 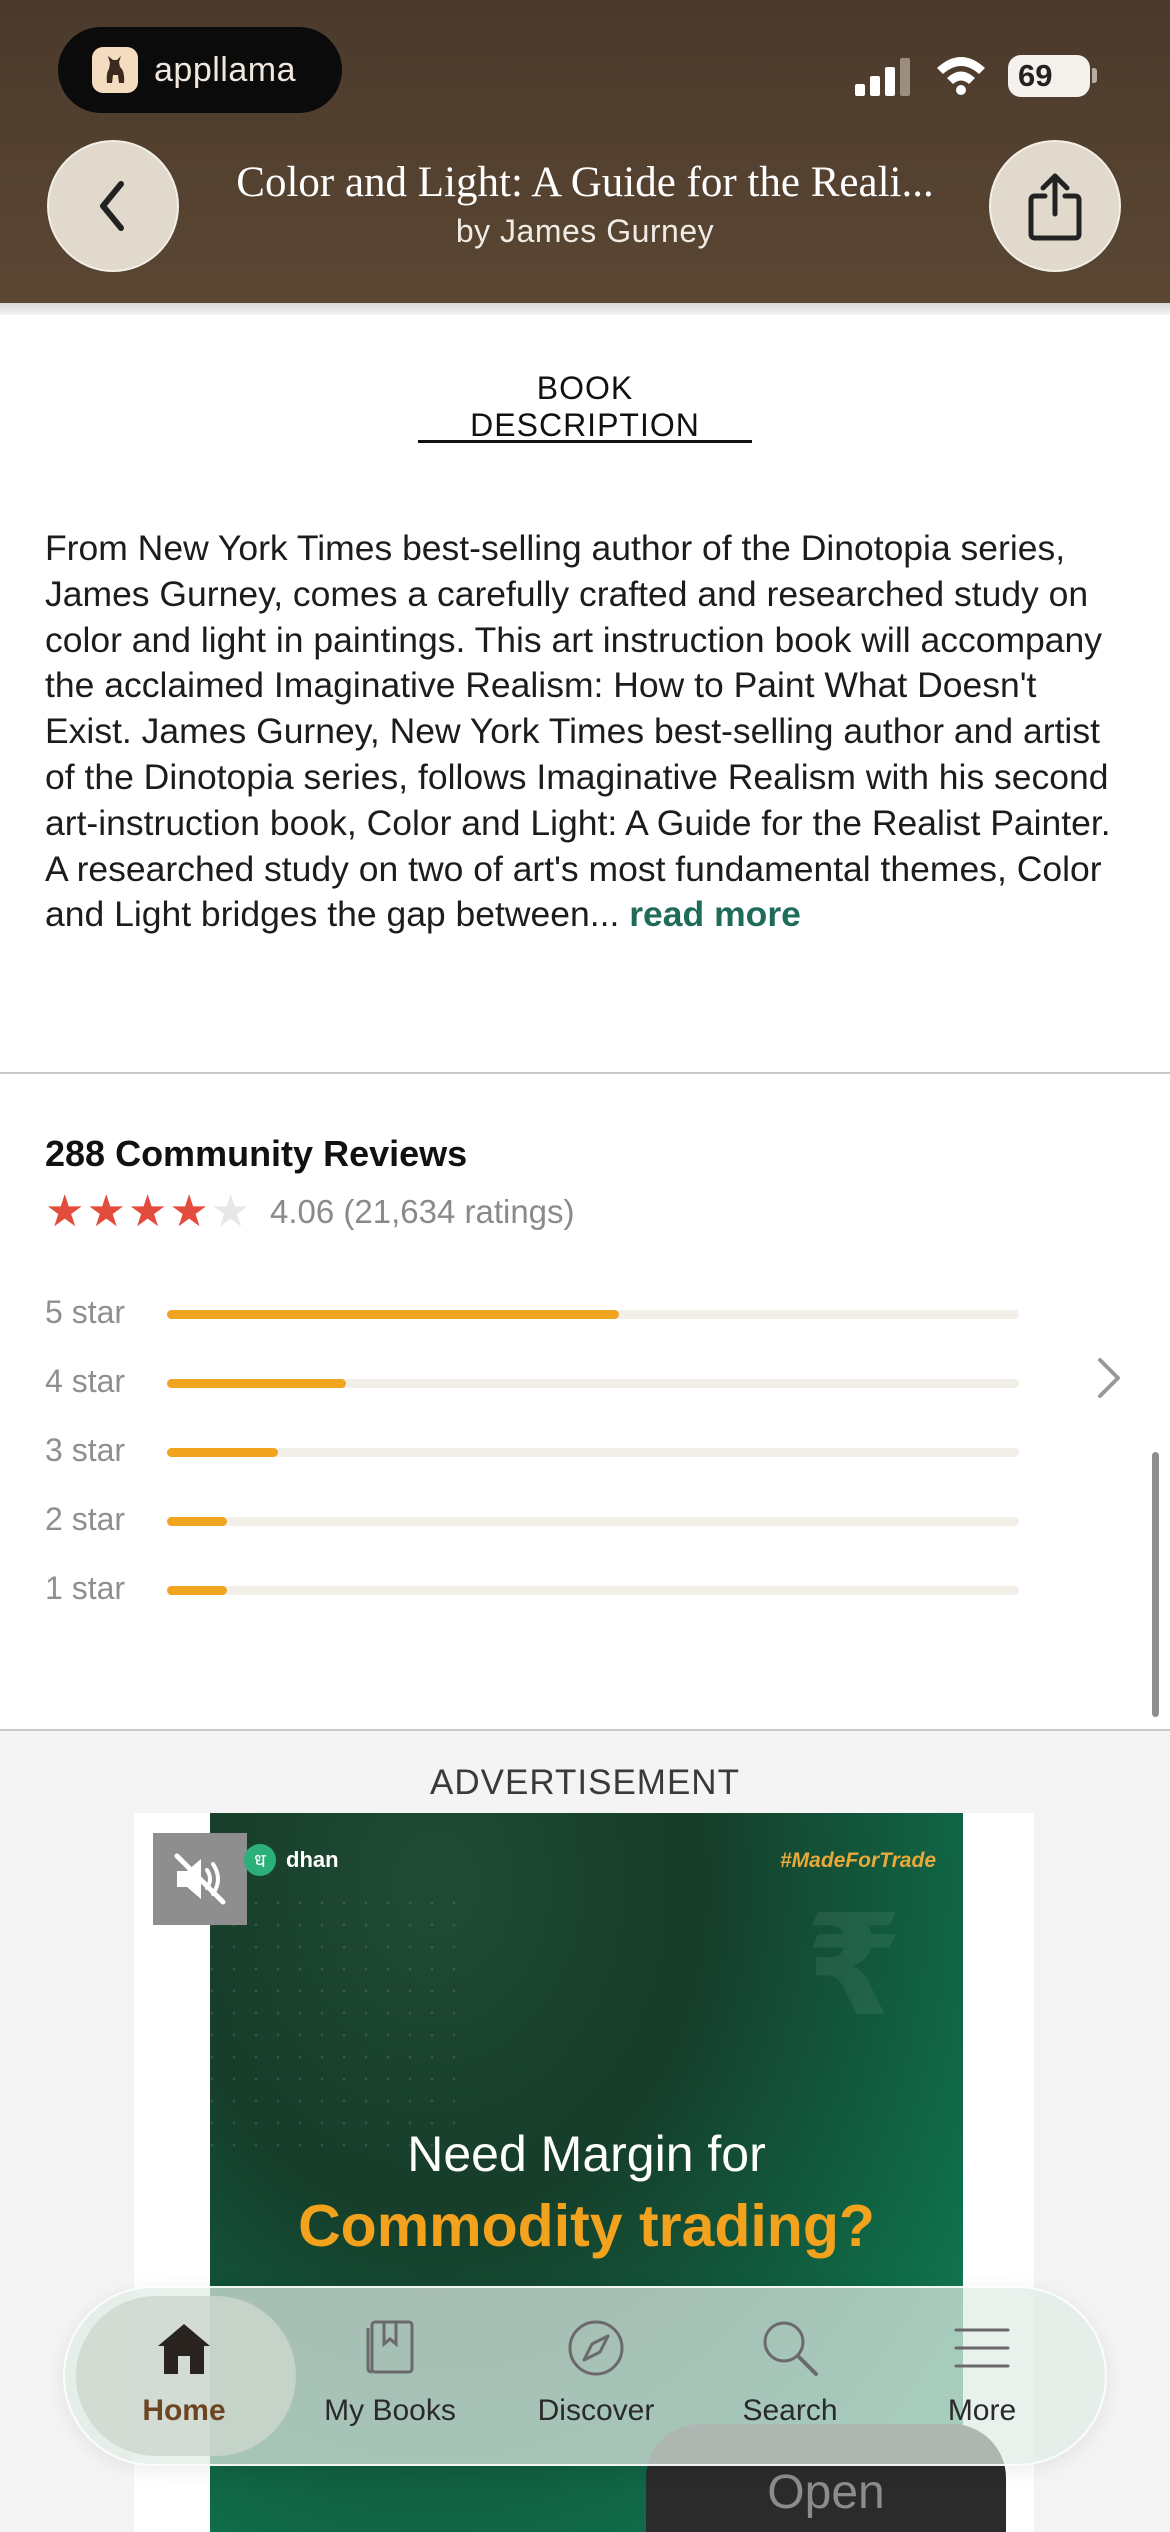 I want to click on chevron-left-icon, so click(x=112, y=206).